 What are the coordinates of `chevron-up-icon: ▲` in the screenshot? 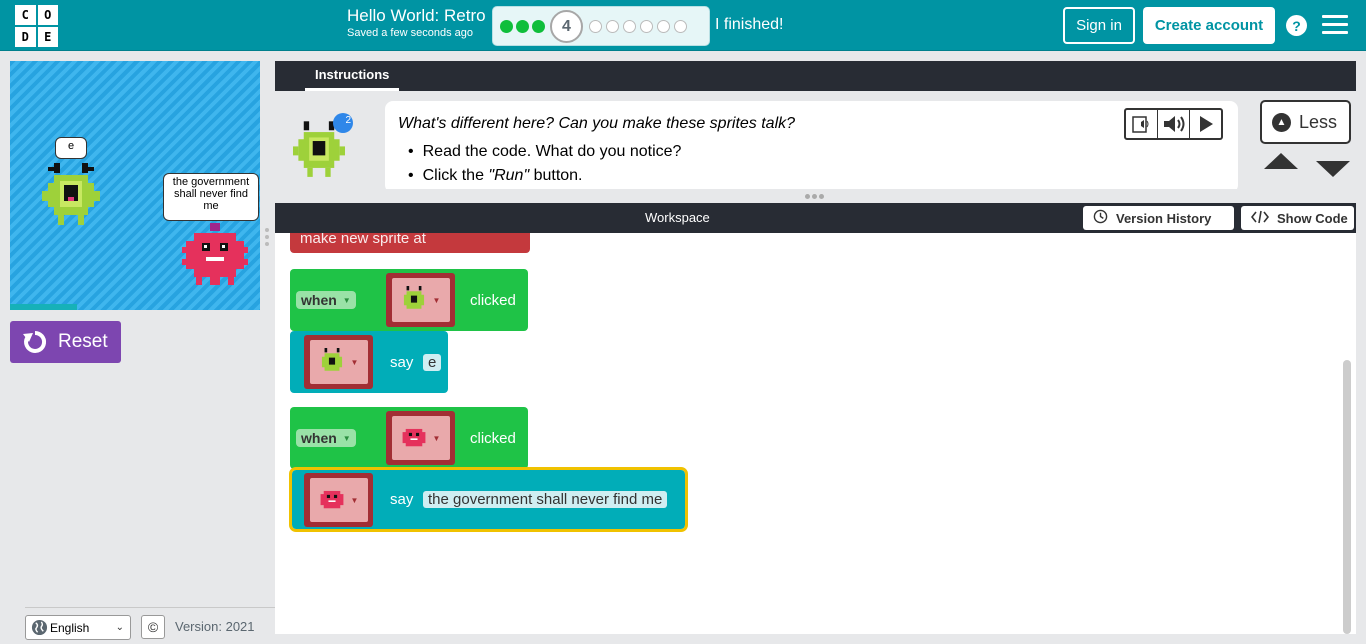 It's located at (1281, 122).